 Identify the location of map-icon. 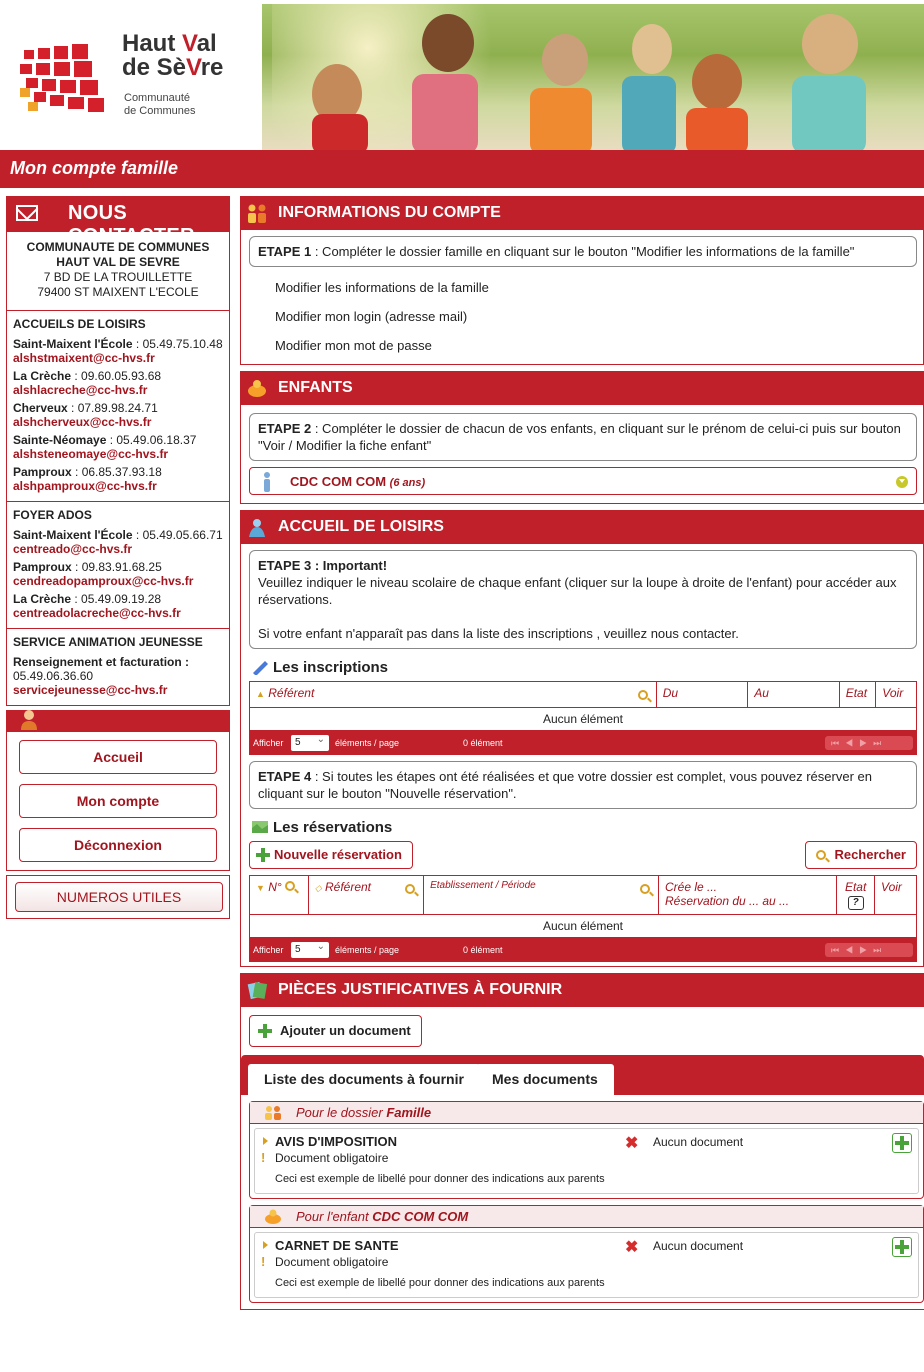
(260, 827).